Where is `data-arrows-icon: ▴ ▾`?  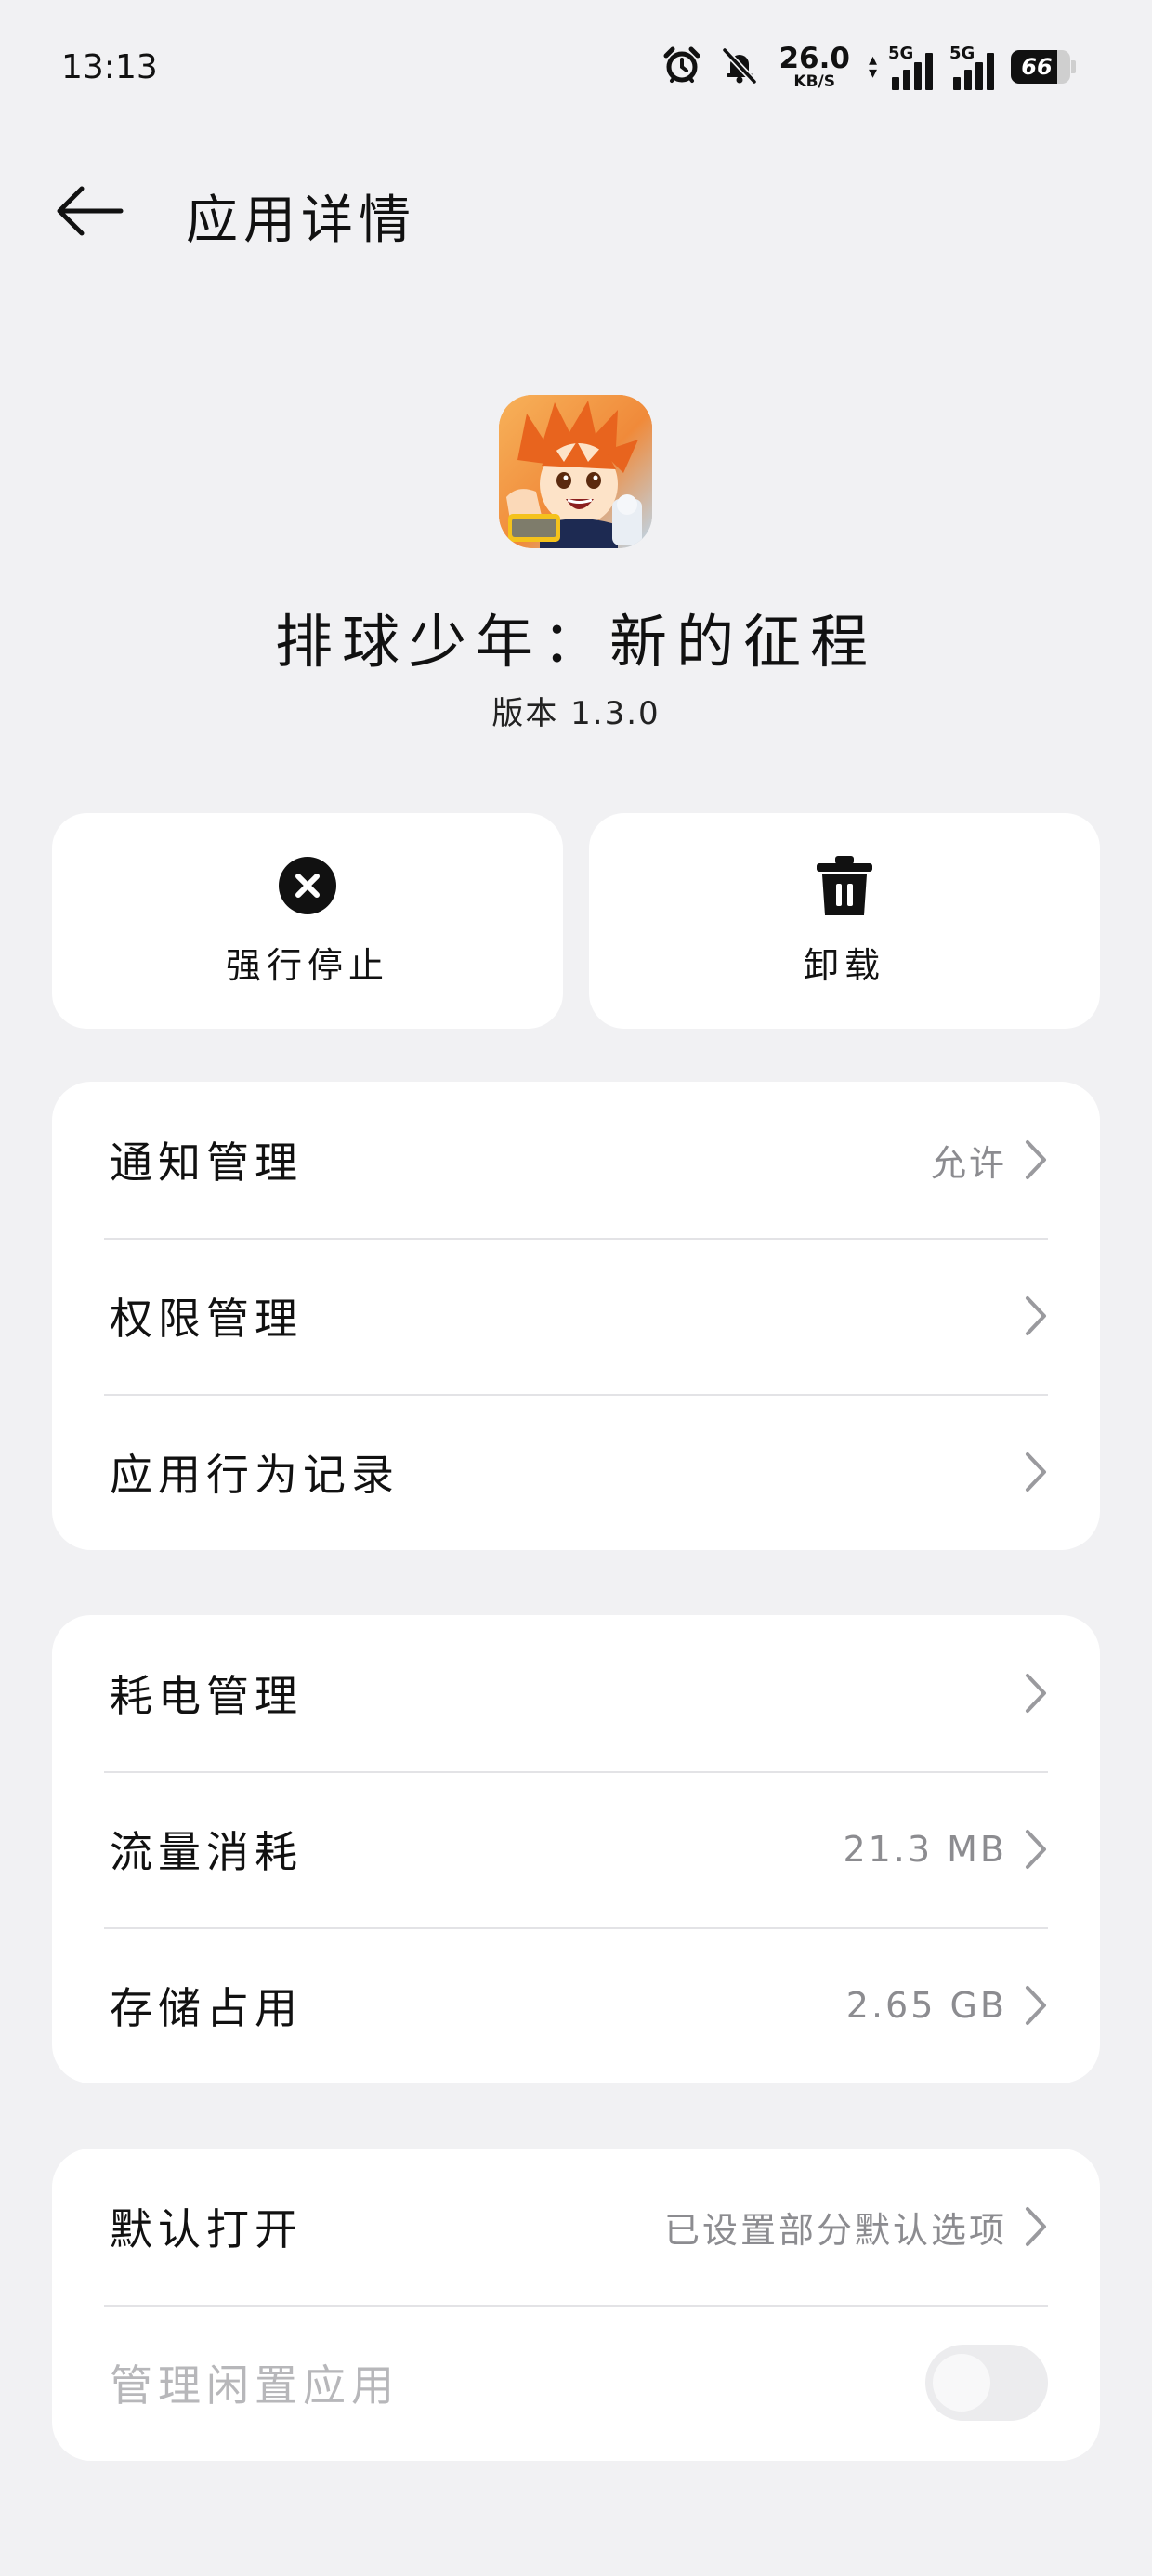
data-arrows-icon: ▴ ▾ is located at coordinates (872, 66).